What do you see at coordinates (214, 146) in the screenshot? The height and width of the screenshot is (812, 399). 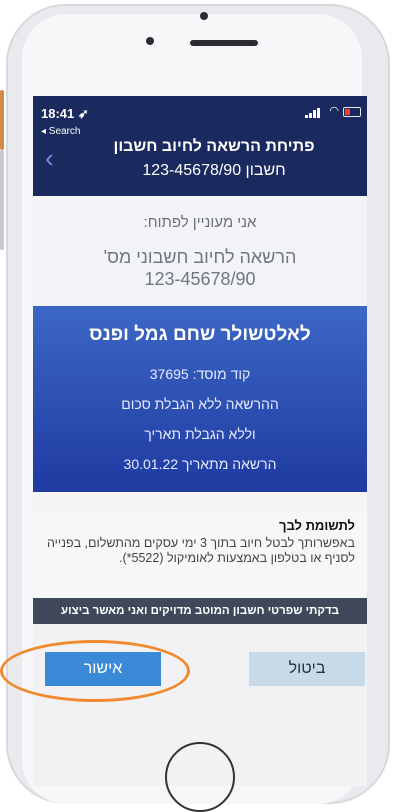 I see `page-title: פתיחת הרשאה לחיוב חשבון` at bounding box center [214, 146].